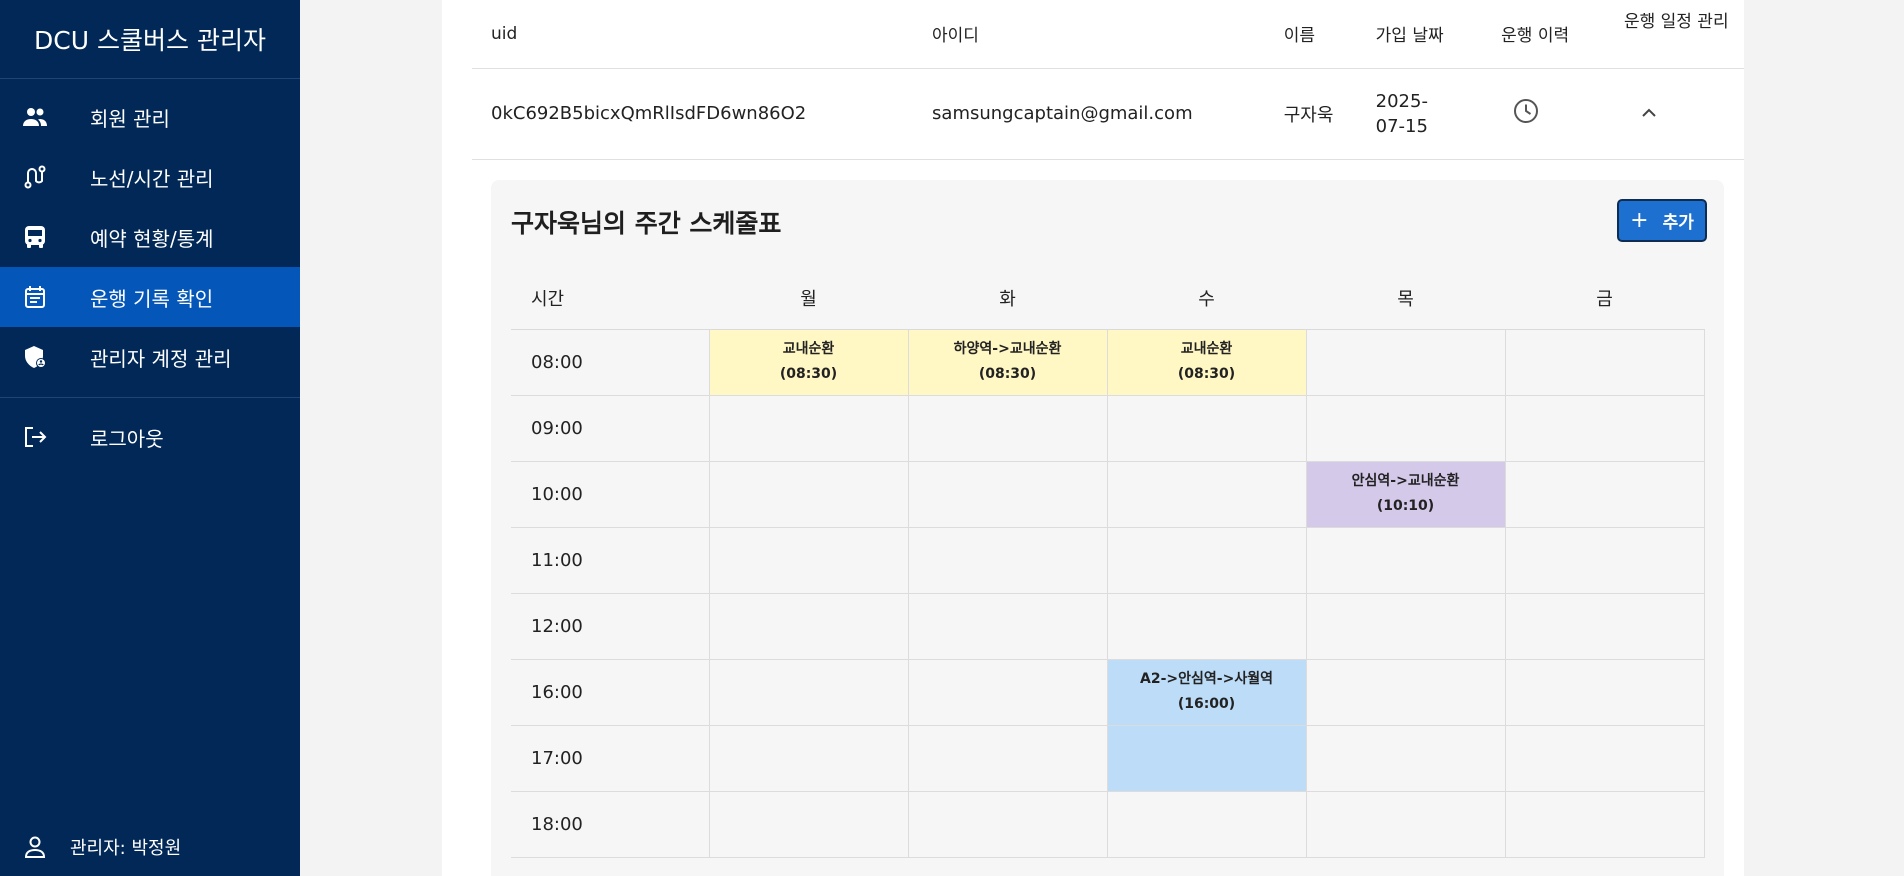  What do you see at coordinates (1206, 758) in the screenshot?
I see `schedule-slot` at bounding box center [1206, 758].